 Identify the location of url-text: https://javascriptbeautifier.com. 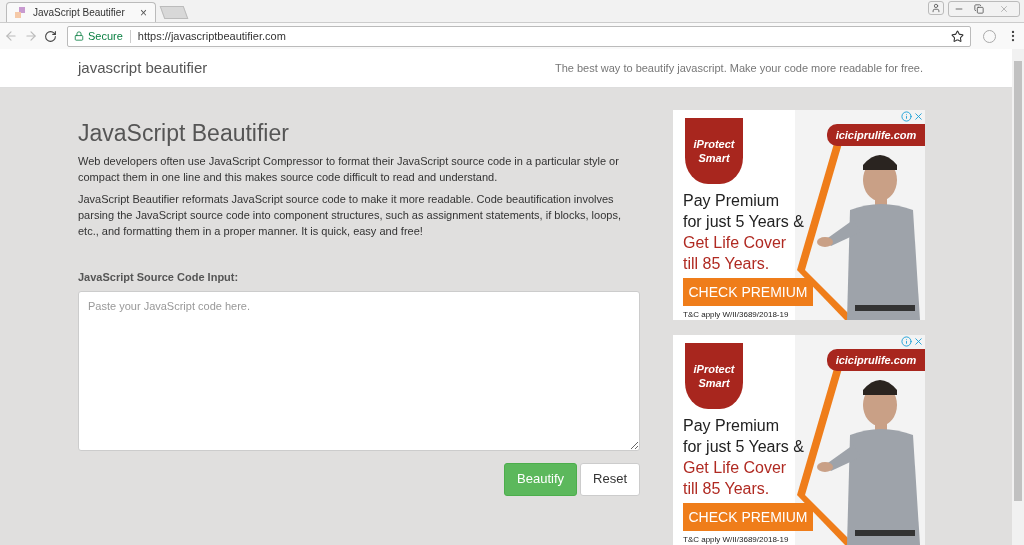
(212, 36).